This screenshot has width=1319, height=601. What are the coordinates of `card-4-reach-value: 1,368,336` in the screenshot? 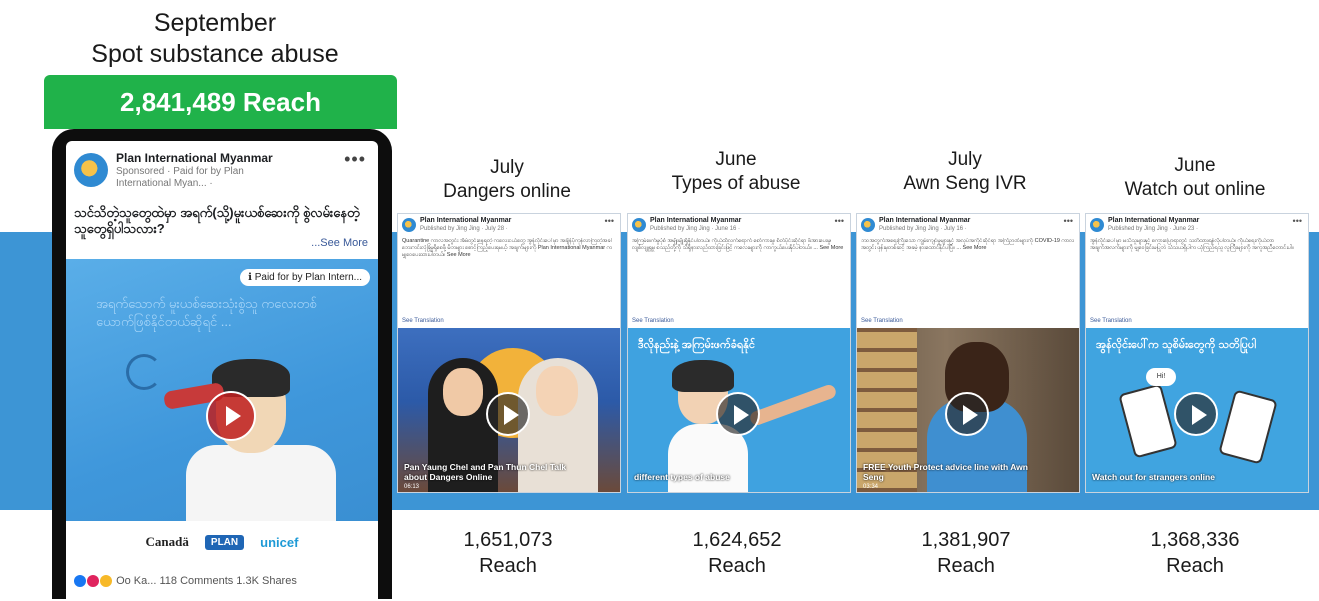 It's located at (1195, 540).